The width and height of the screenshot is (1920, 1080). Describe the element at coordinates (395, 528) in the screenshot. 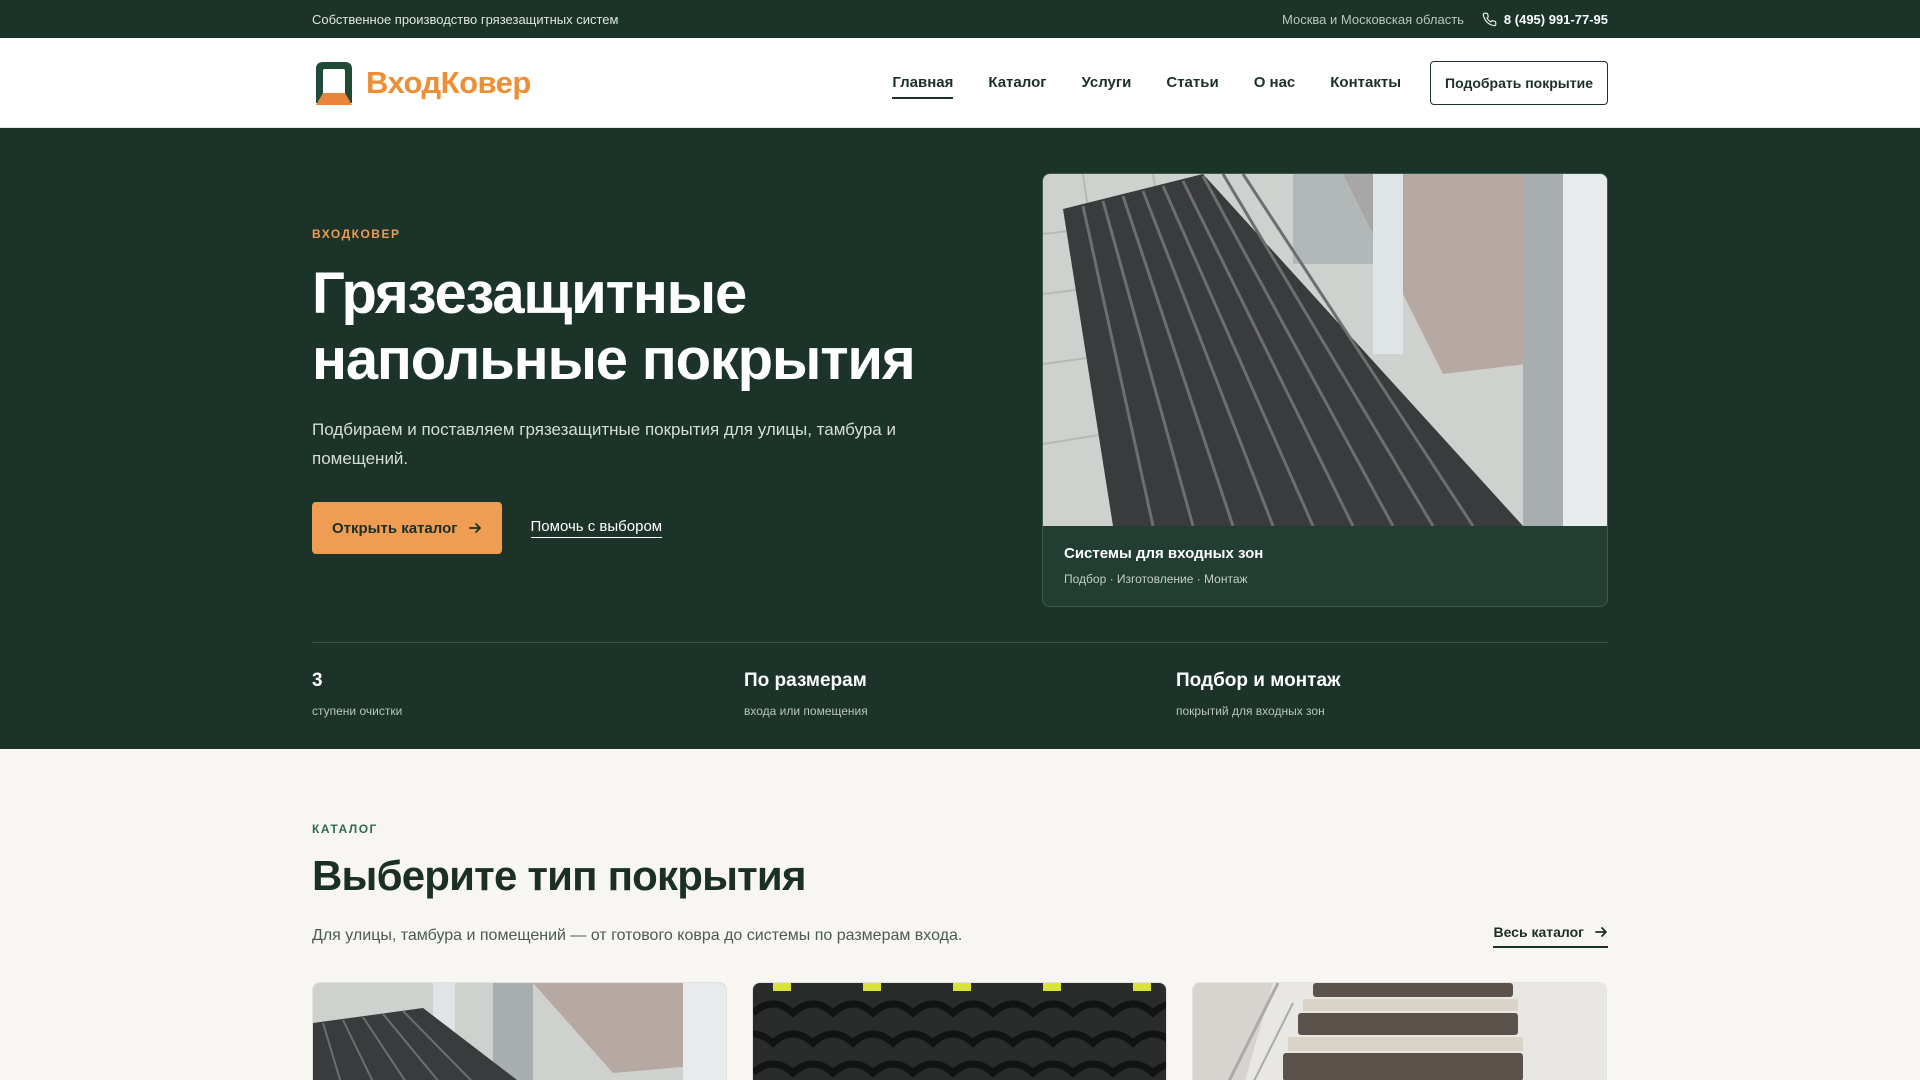

I see `open-catalog-label: Открыть каталог` at that location.